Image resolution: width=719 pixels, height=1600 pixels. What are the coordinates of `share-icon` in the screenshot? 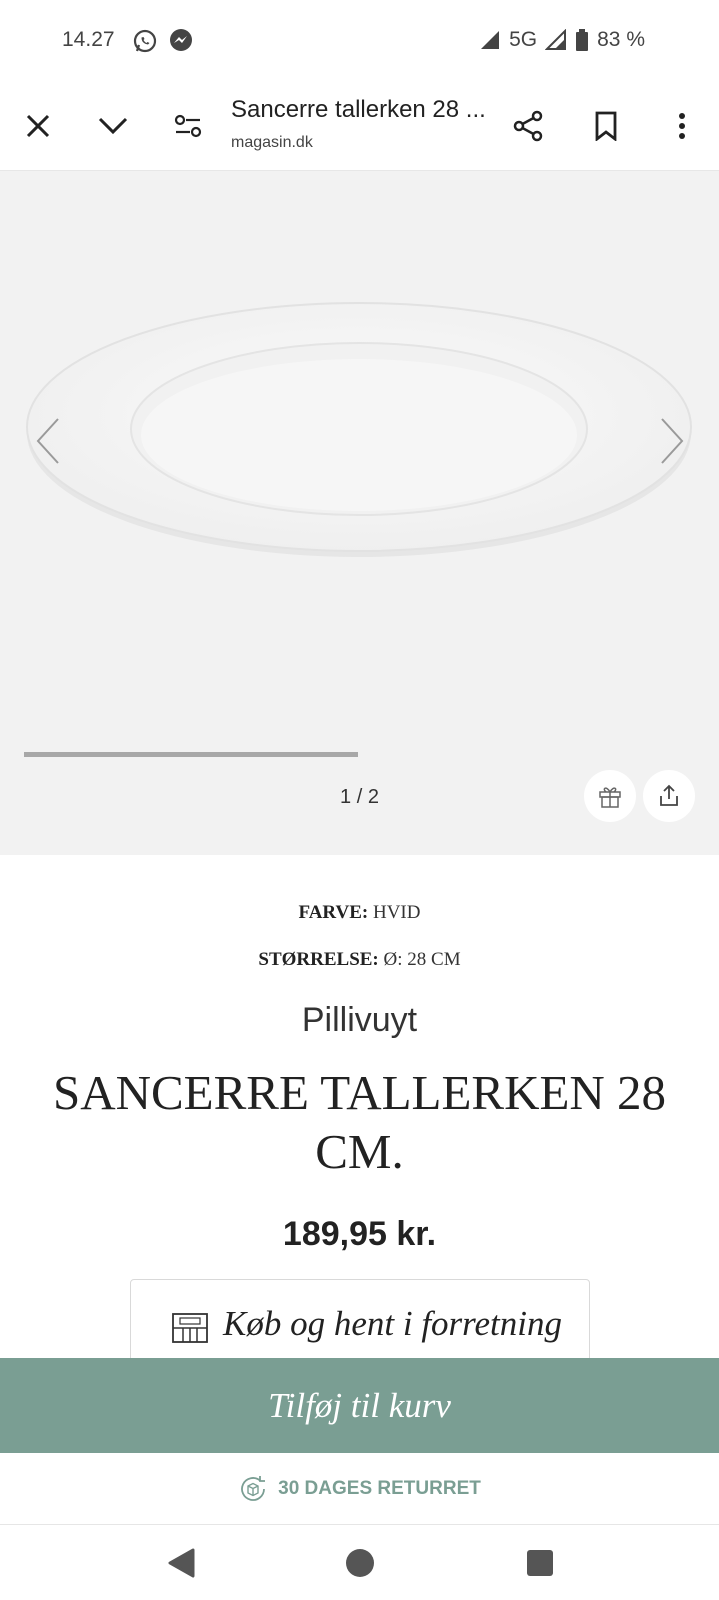 It's located at (528, 126).